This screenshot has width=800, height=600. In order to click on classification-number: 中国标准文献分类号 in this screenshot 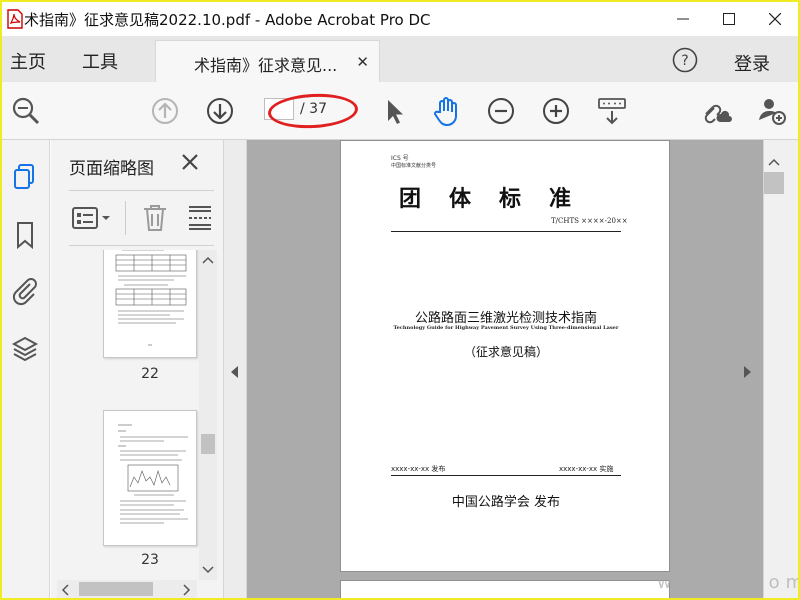, I will do `click(414, 166)`.